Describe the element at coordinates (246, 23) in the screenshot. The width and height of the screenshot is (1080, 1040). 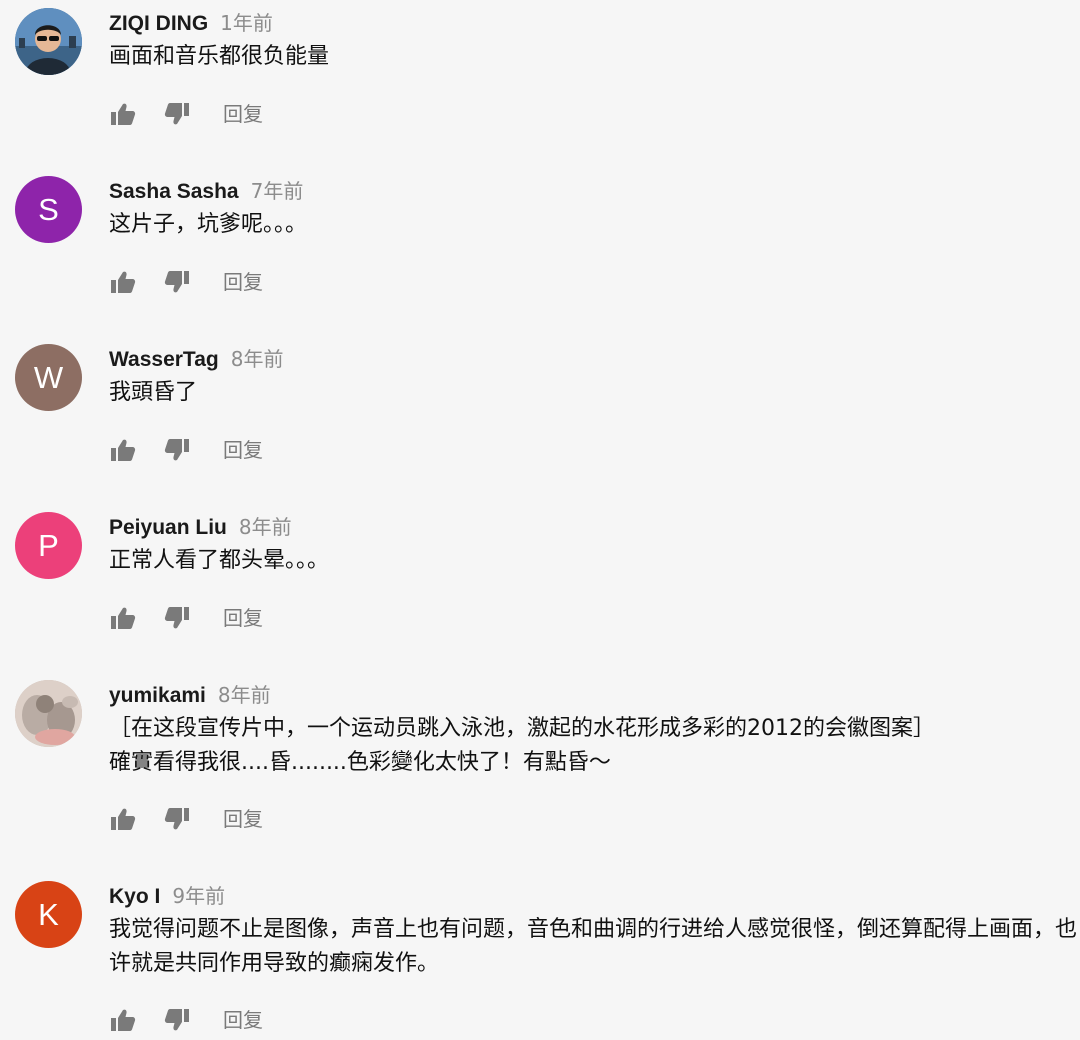
I see `comment-timestamp: 1年前` at that location.